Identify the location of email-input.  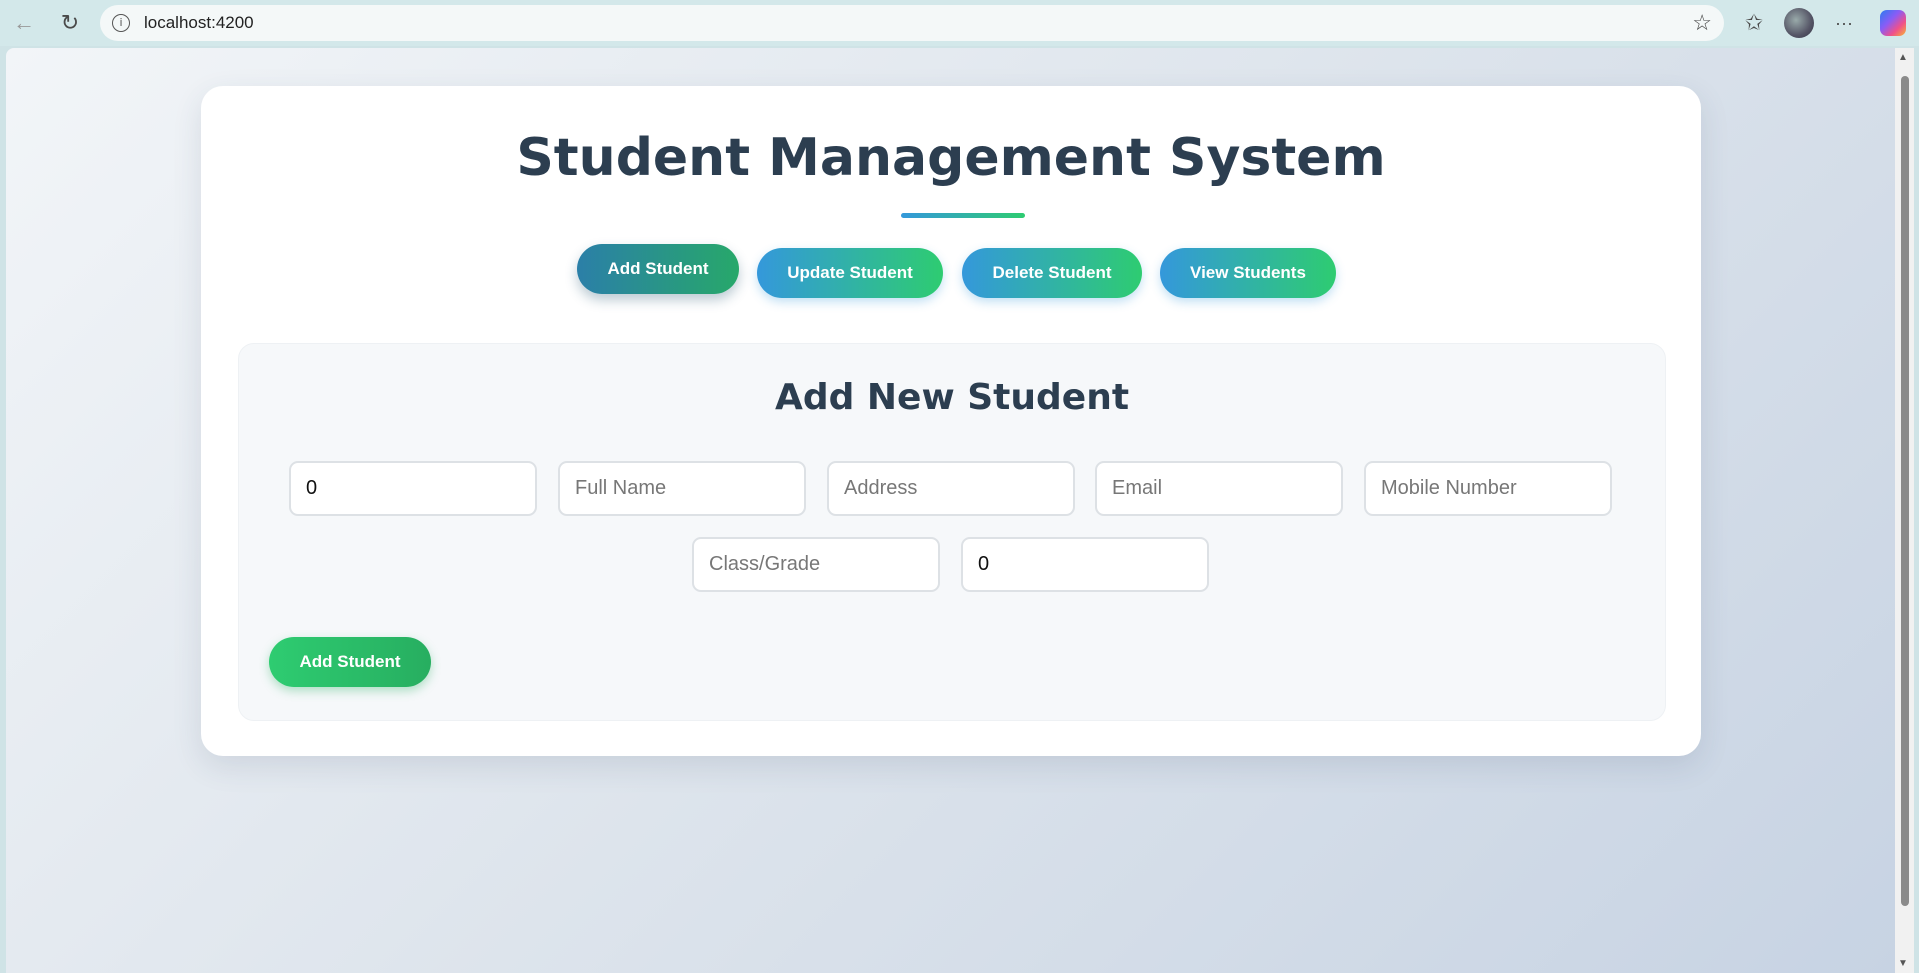
(1219, 488).